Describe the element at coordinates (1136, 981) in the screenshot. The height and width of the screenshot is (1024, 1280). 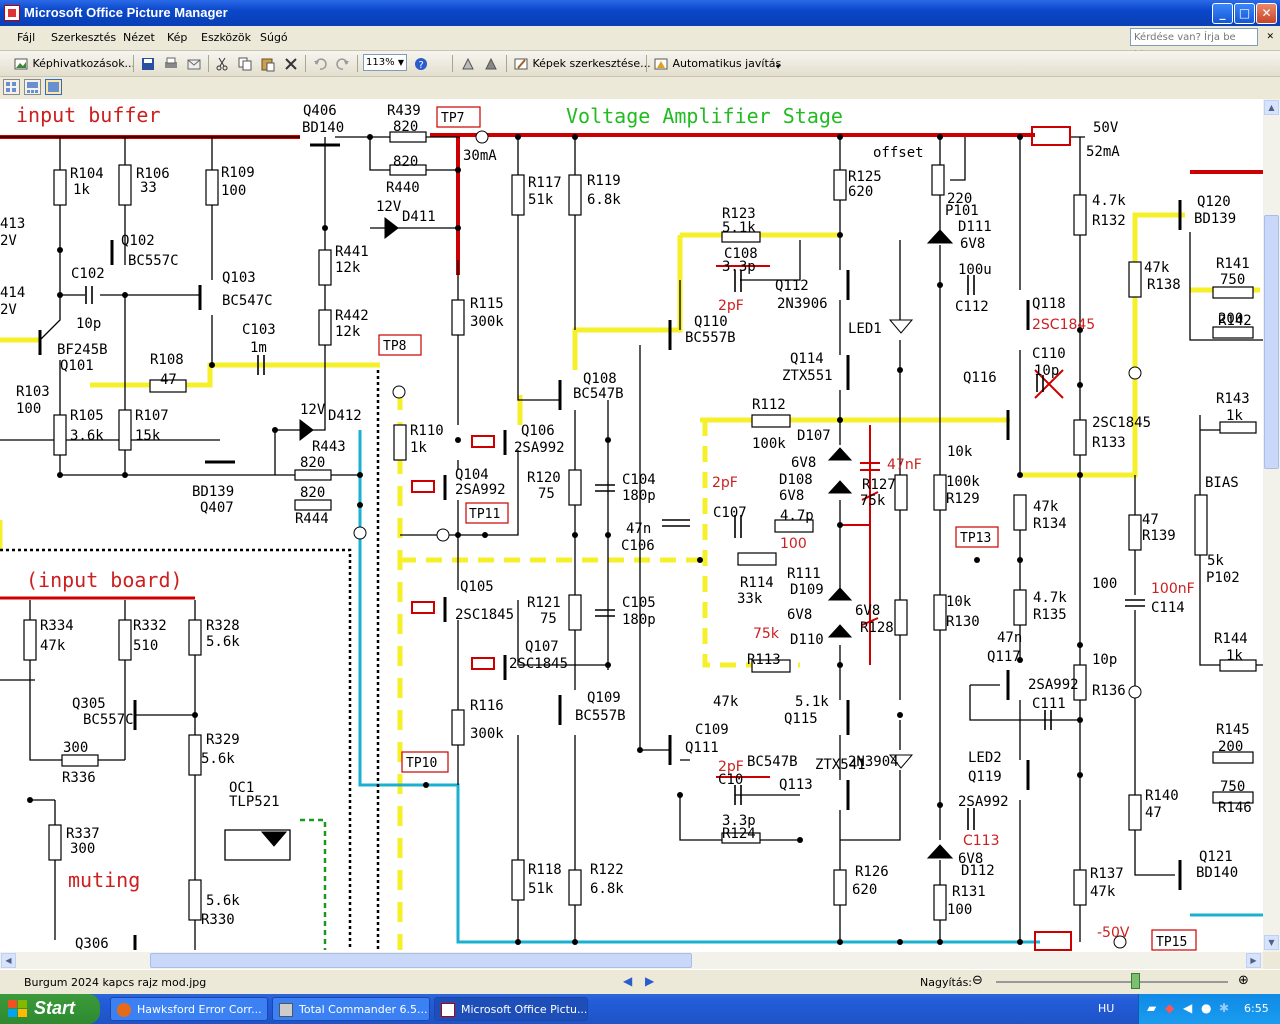
I see `zoom-slider-thumb` at that location.